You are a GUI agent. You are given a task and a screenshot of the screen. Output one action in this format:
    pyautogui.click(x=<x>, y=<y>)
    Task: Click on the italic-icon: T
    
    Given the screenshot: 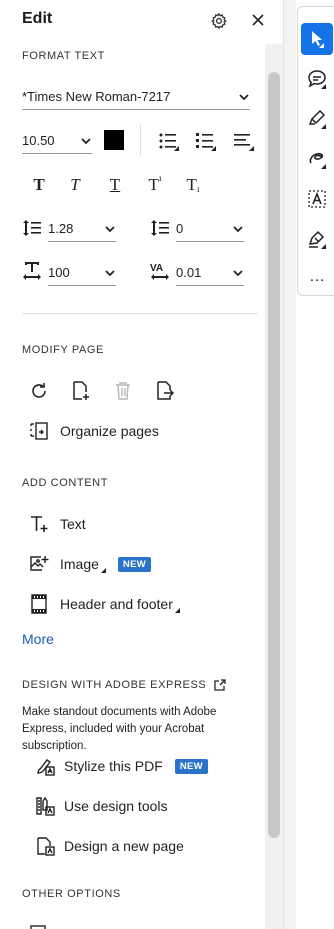 What is the action you would take?
    pyautogui.click(x=75, y=185)
    